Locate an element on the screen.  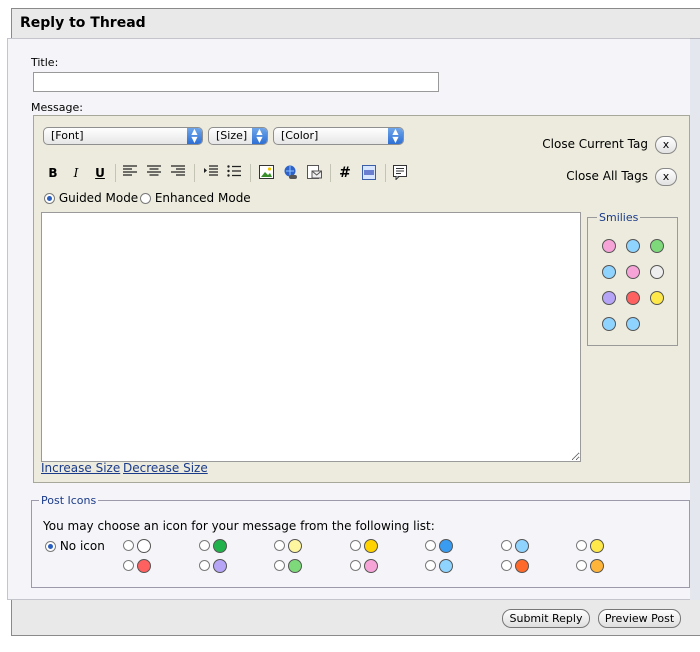
post-exclamation-icon is located at coordinates (370, 546).